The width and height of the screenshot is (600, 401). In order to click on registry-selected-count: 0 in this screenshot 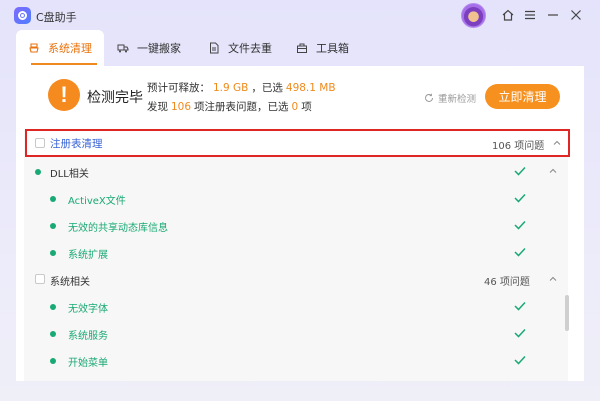, I will do `click(295, 107)`.